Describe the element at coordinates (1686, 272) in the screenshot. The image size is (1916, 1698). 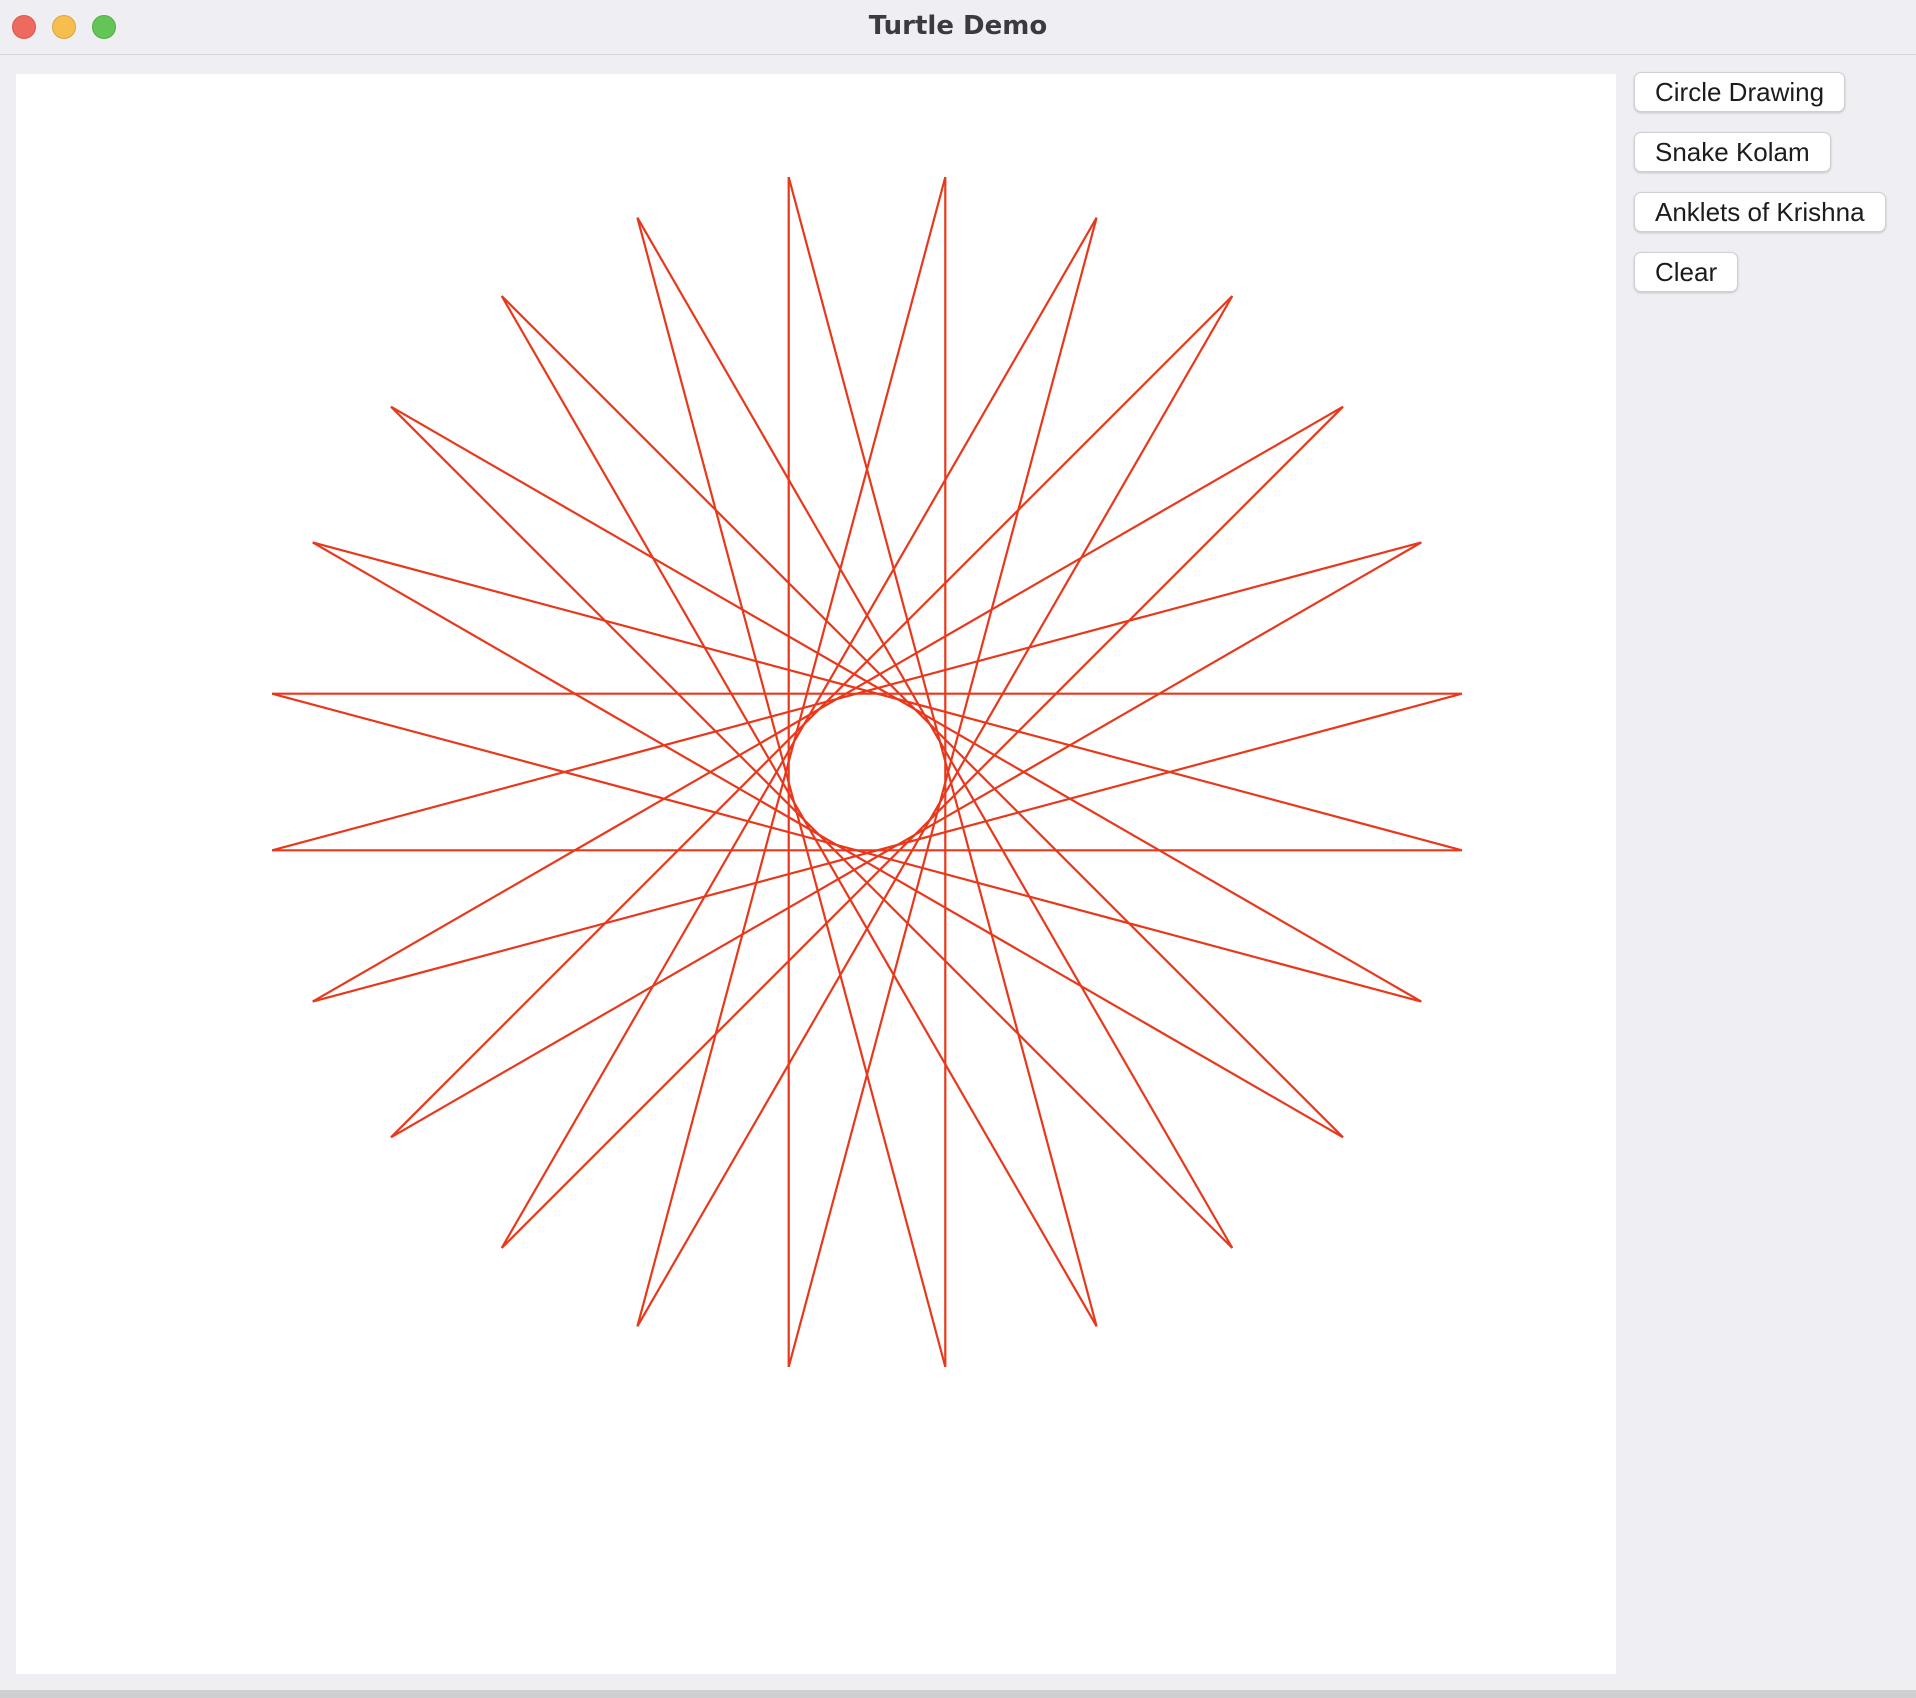
I see `clear-button: Clear` at that location.